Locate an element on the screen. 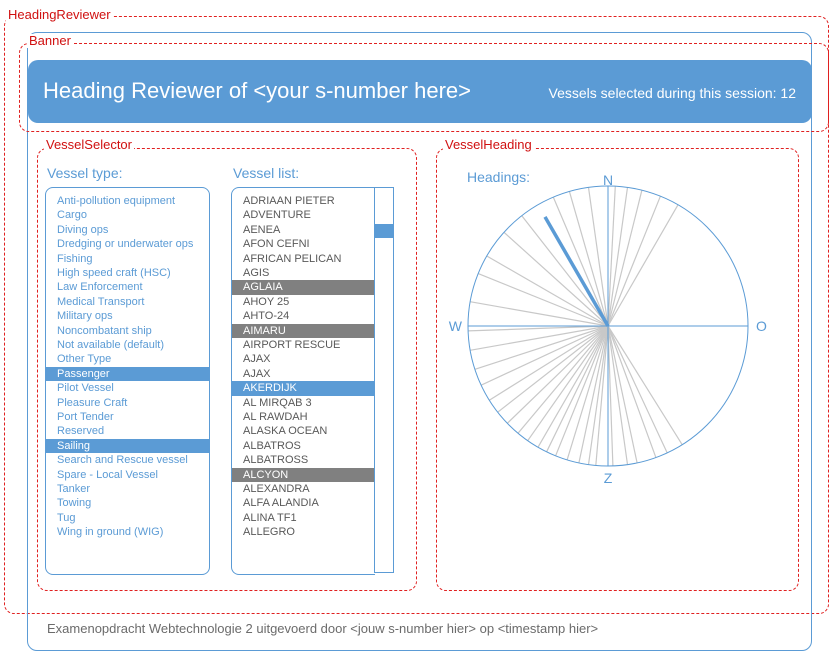 This screenshot has width=831, height=651. vessel-list-item: ALBATROS is located at coordinates (303, 446).